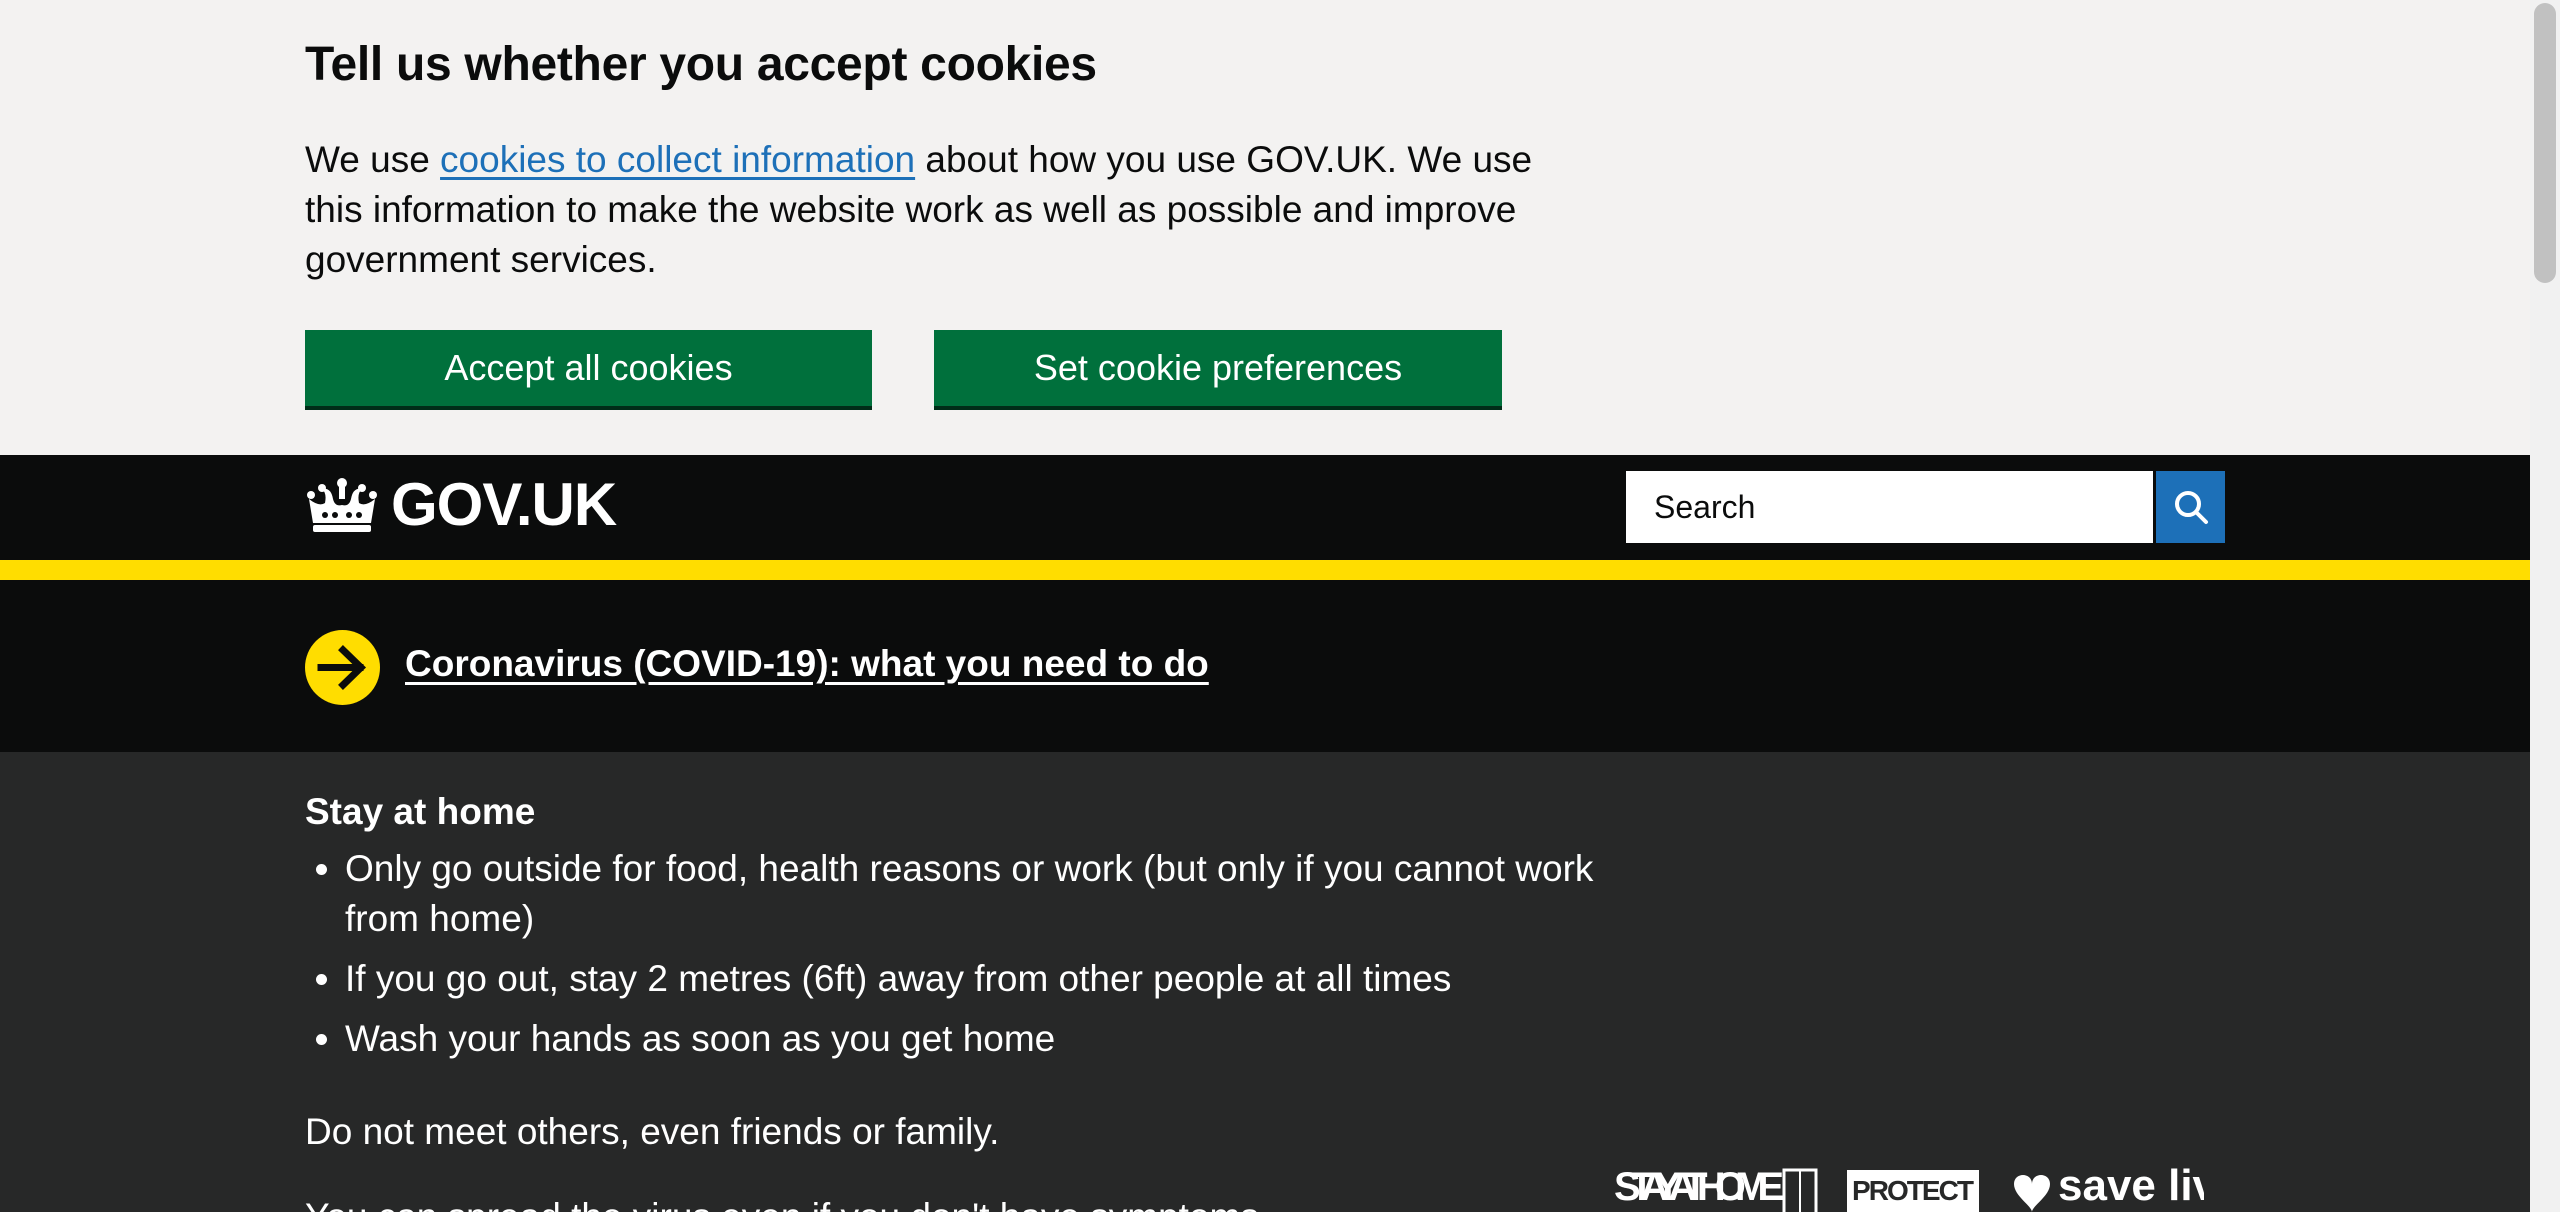  Describe the element at coordinates (2545, 143) in the screenshot. I see `scrollbar-thumb` at that location.